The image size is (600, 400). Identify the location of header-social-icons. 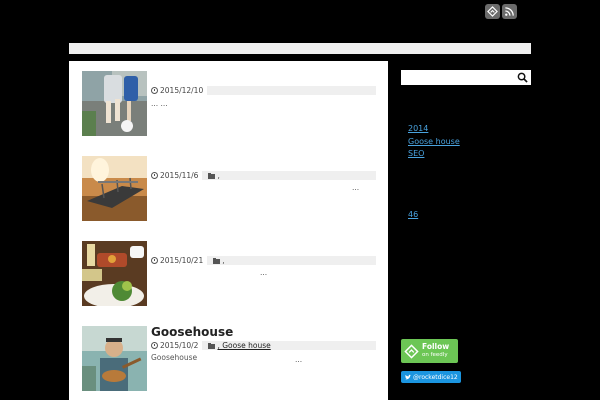
(501, 11).